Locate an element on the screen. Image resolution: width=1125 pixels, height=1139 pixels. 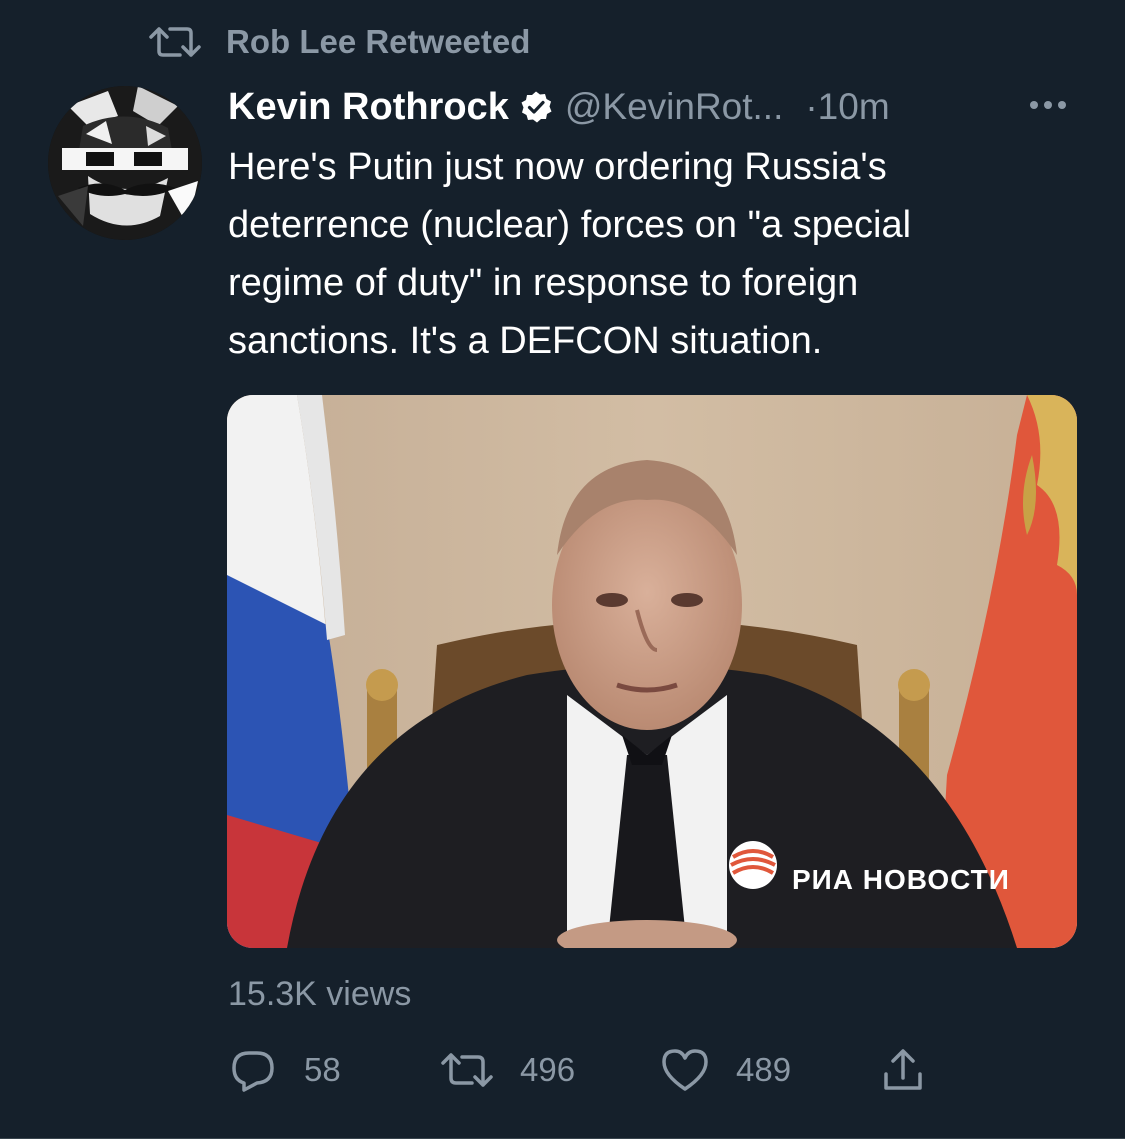
like-button: 489 is located at coordinates (770, 1070).